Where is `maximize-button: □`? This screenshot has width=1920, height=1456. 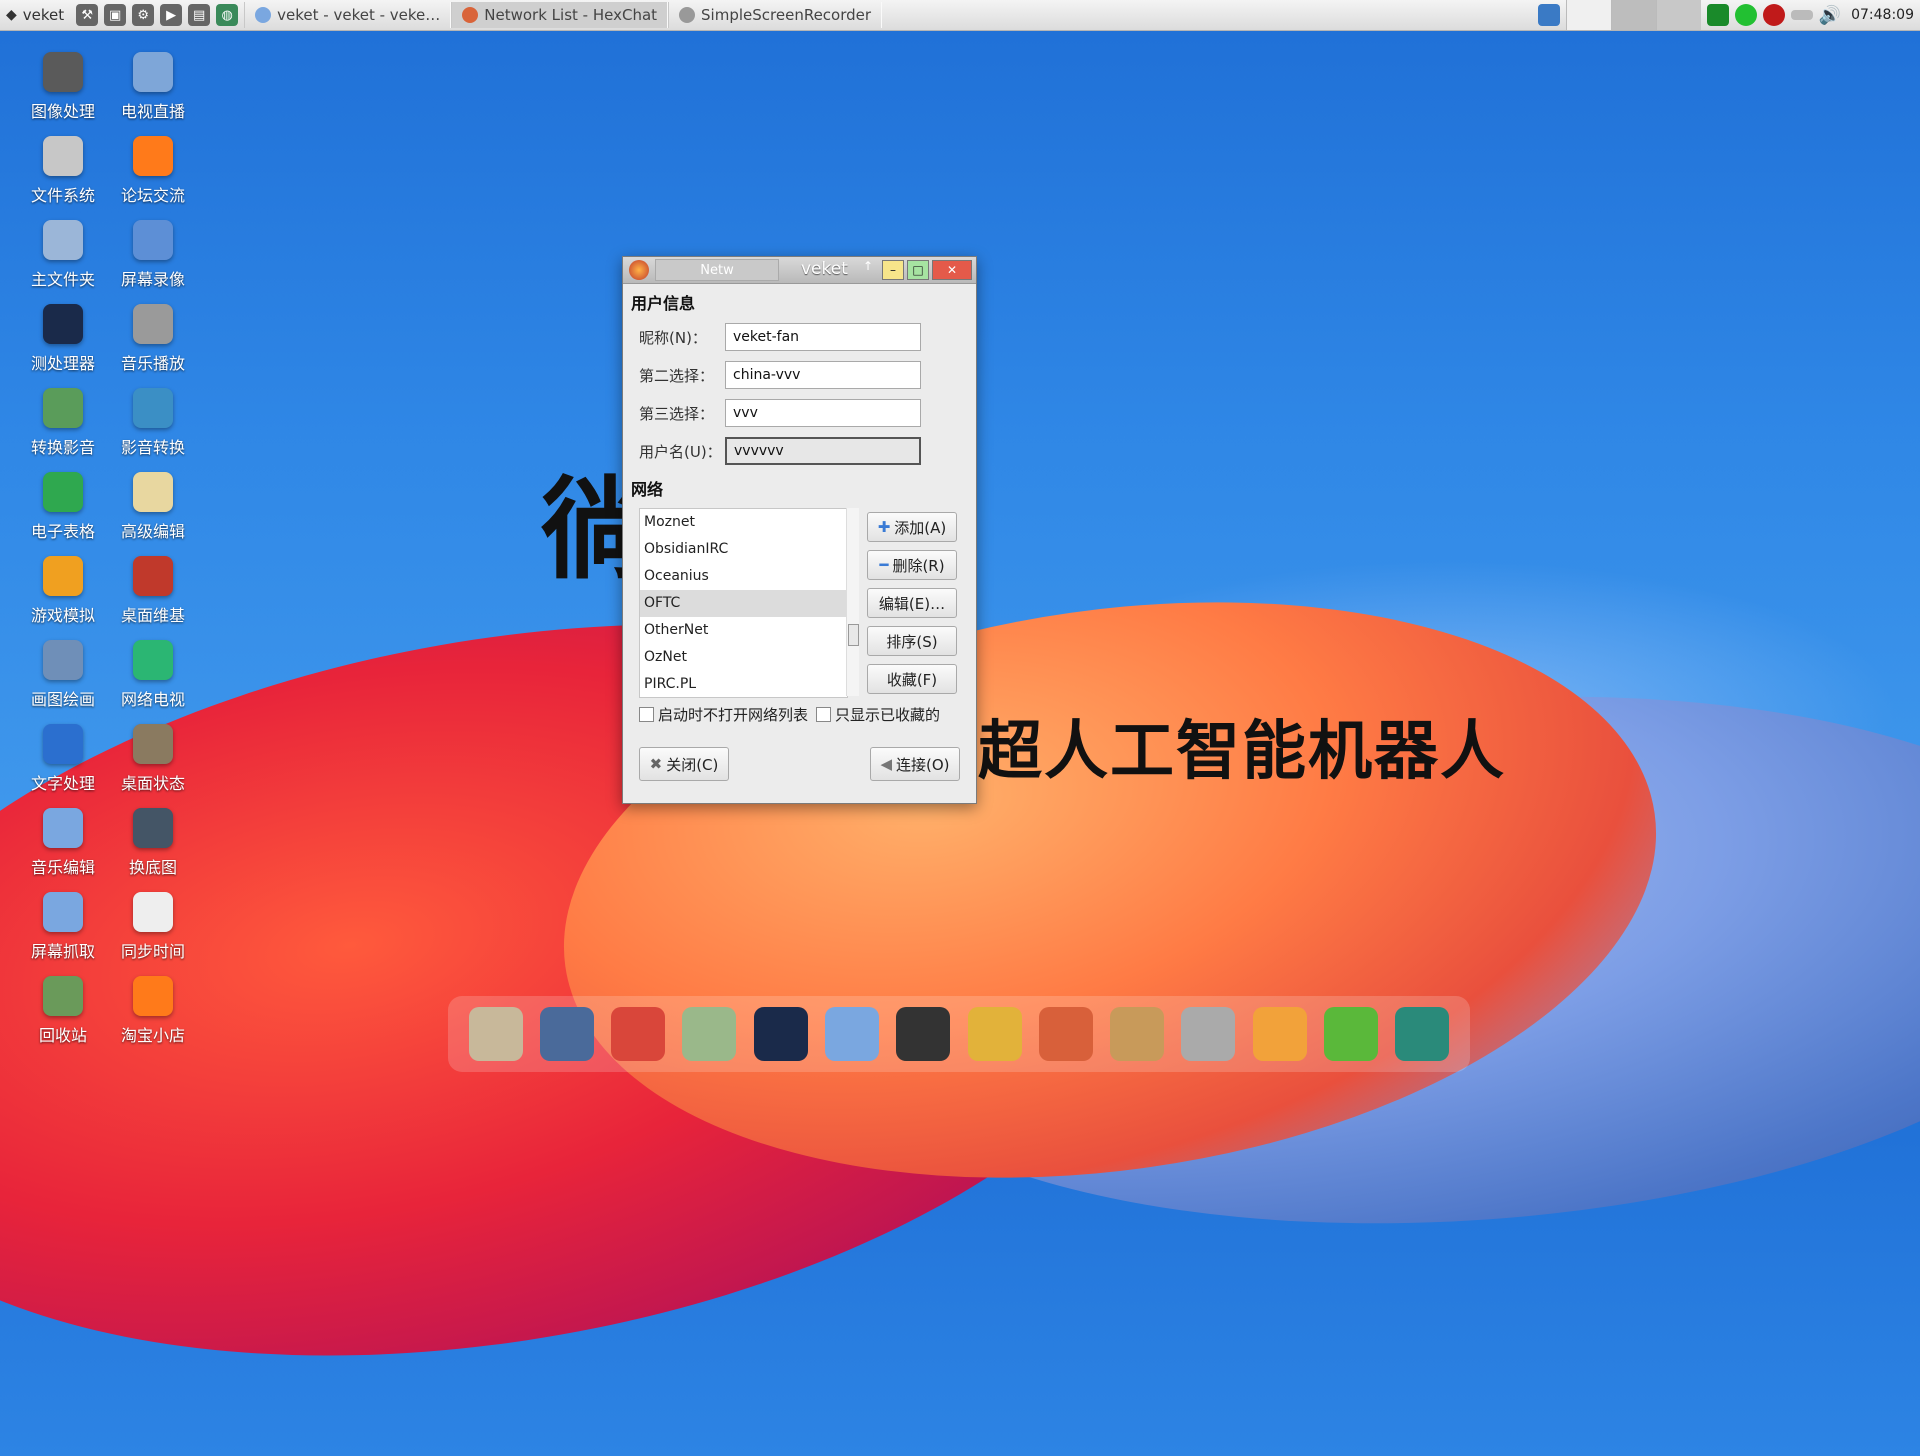 maximize-button: □ is located at coordinates (918, 270).